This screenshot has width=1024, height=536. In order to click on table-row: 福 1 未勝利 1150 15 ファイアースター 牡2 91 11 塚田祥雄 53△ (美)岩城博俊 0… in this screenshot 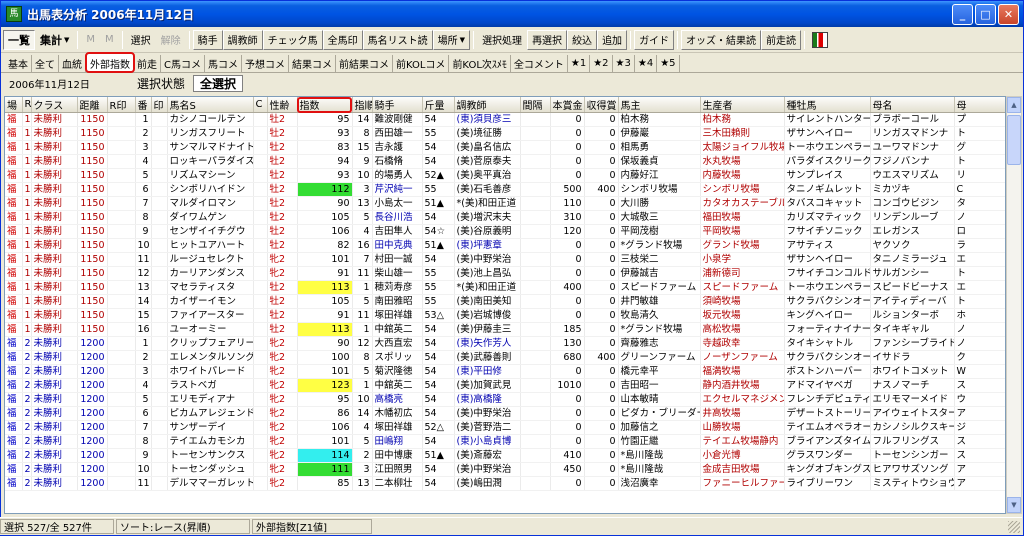, I will do `click(505, 315)`.